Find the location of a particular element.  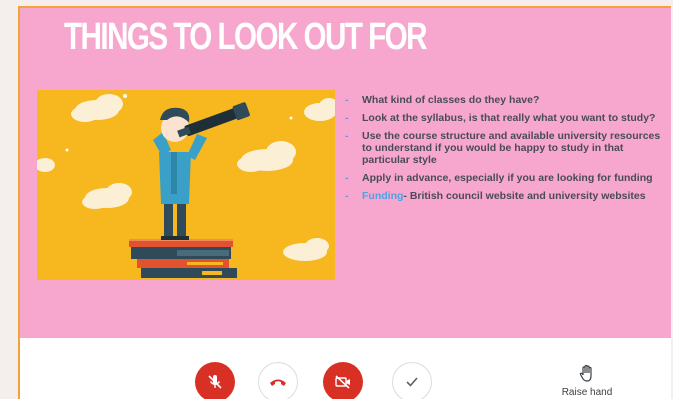

mic-toggle-button is located at coordinates (215, 380).